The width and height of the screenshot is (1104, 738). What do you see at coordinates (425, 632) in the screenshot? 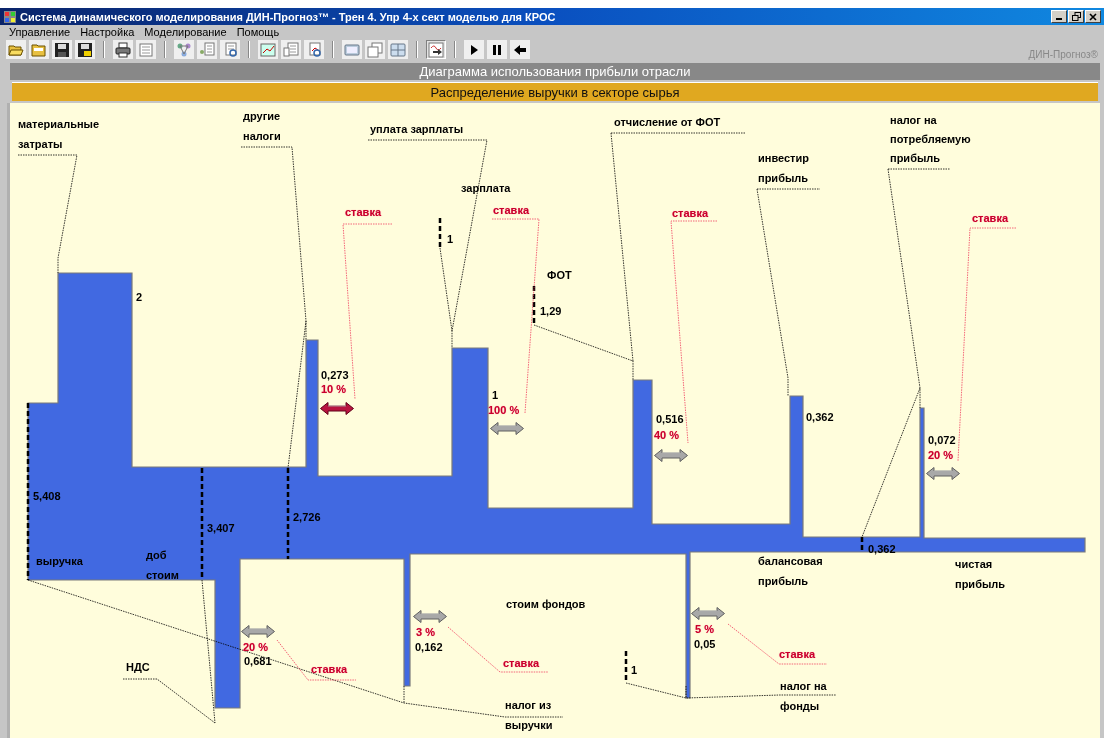
I see `rate-percent: 3 %` at bounding box center [425, 632].